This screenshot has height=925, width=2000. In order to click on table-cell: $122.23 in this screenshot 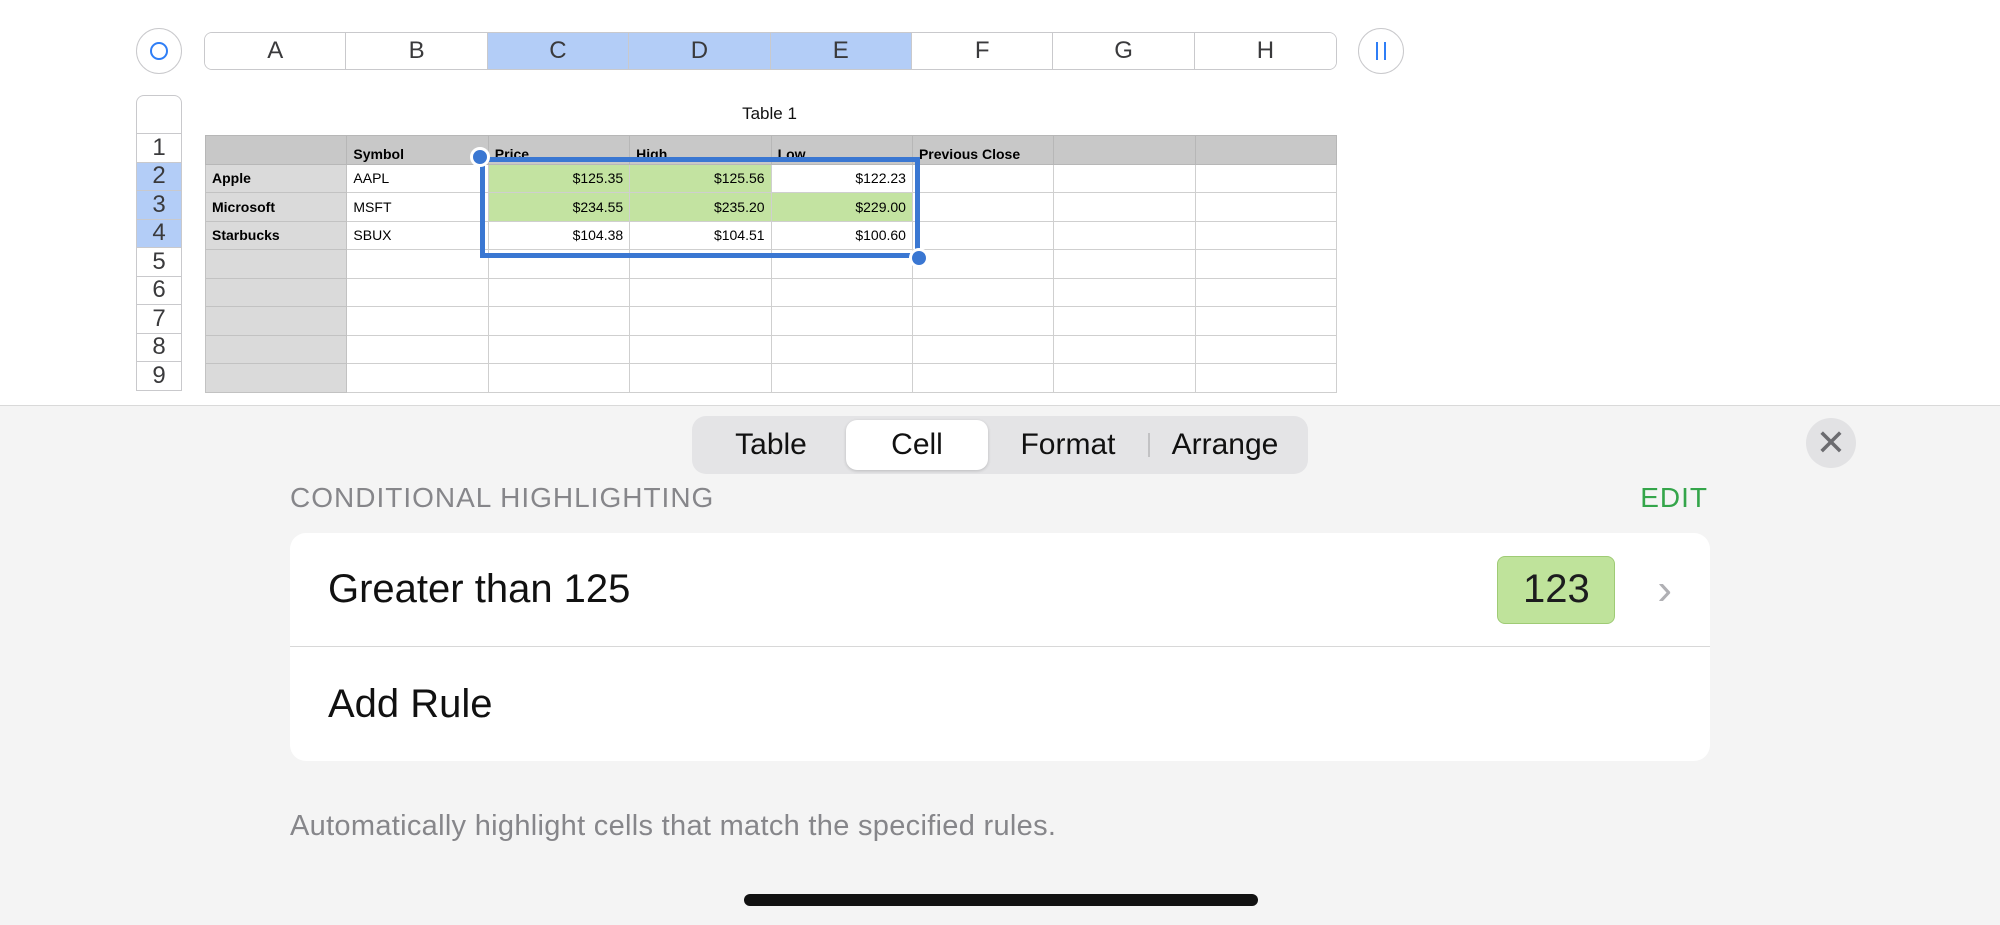, I will do `click(841, 178)`.